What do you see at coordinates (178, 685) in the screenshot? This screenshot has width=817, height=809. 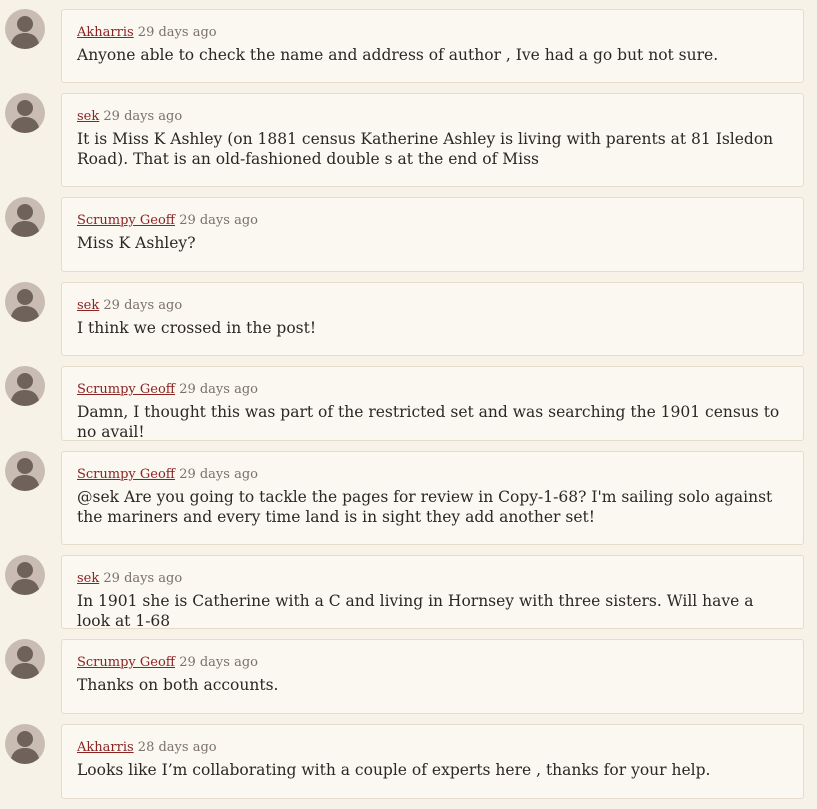 I see `comment-text: Thanks on both accounts.` at bounding box center [178, 685].